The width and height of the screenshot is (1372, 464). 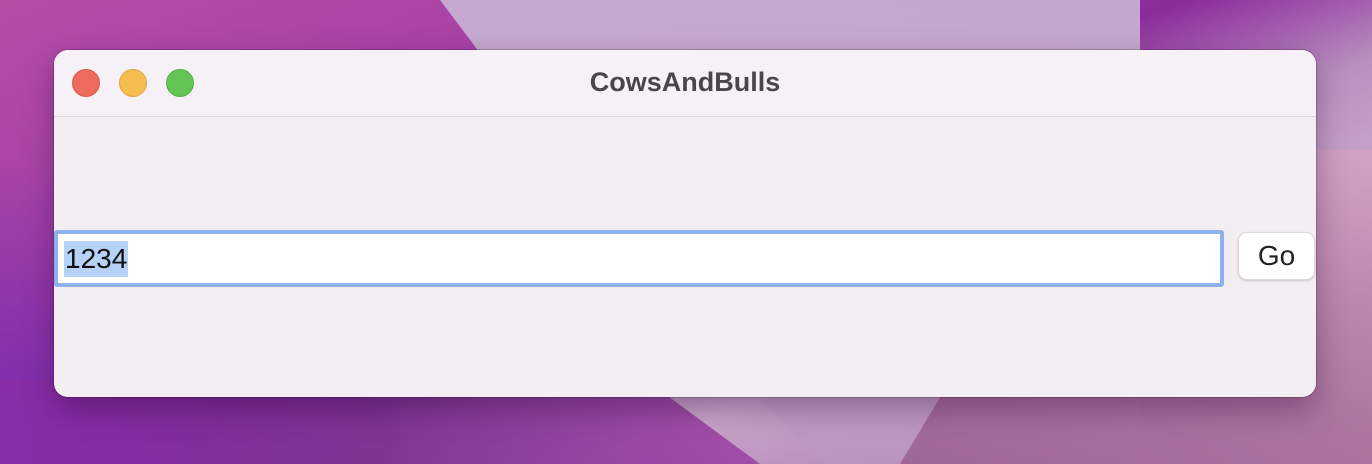 I want to click on go-button: Go, so click(x=1276, y=256).